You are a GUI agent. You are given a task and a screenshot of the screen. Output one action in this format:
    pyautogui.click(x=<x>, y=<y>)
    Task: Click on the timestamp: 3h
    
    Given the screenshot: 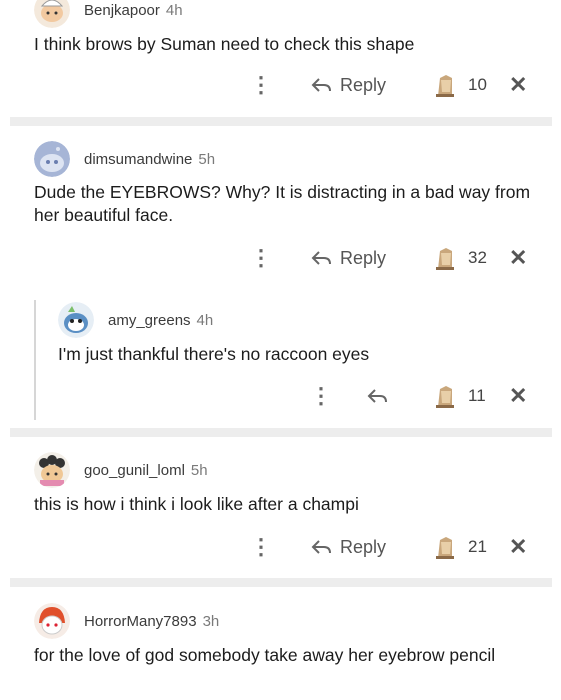 What is the action you would take?
    pyautogui.click(x=211, y=621)
    